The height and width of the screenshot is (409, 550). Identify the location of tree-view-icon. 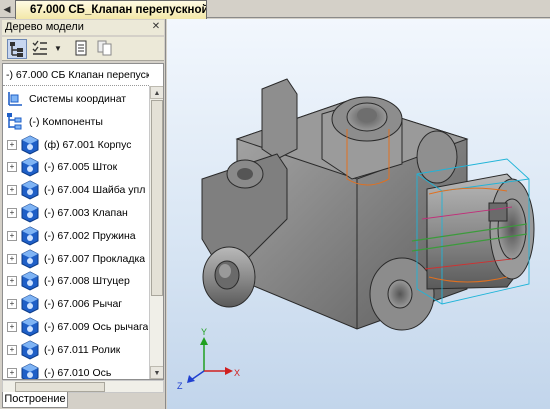
(16, 49).